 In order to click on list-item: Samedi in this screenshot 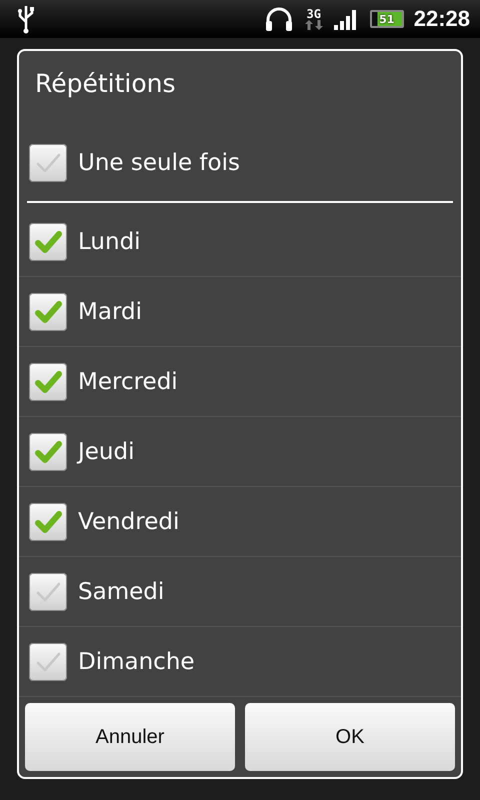, I will do `click(240, 592)`.